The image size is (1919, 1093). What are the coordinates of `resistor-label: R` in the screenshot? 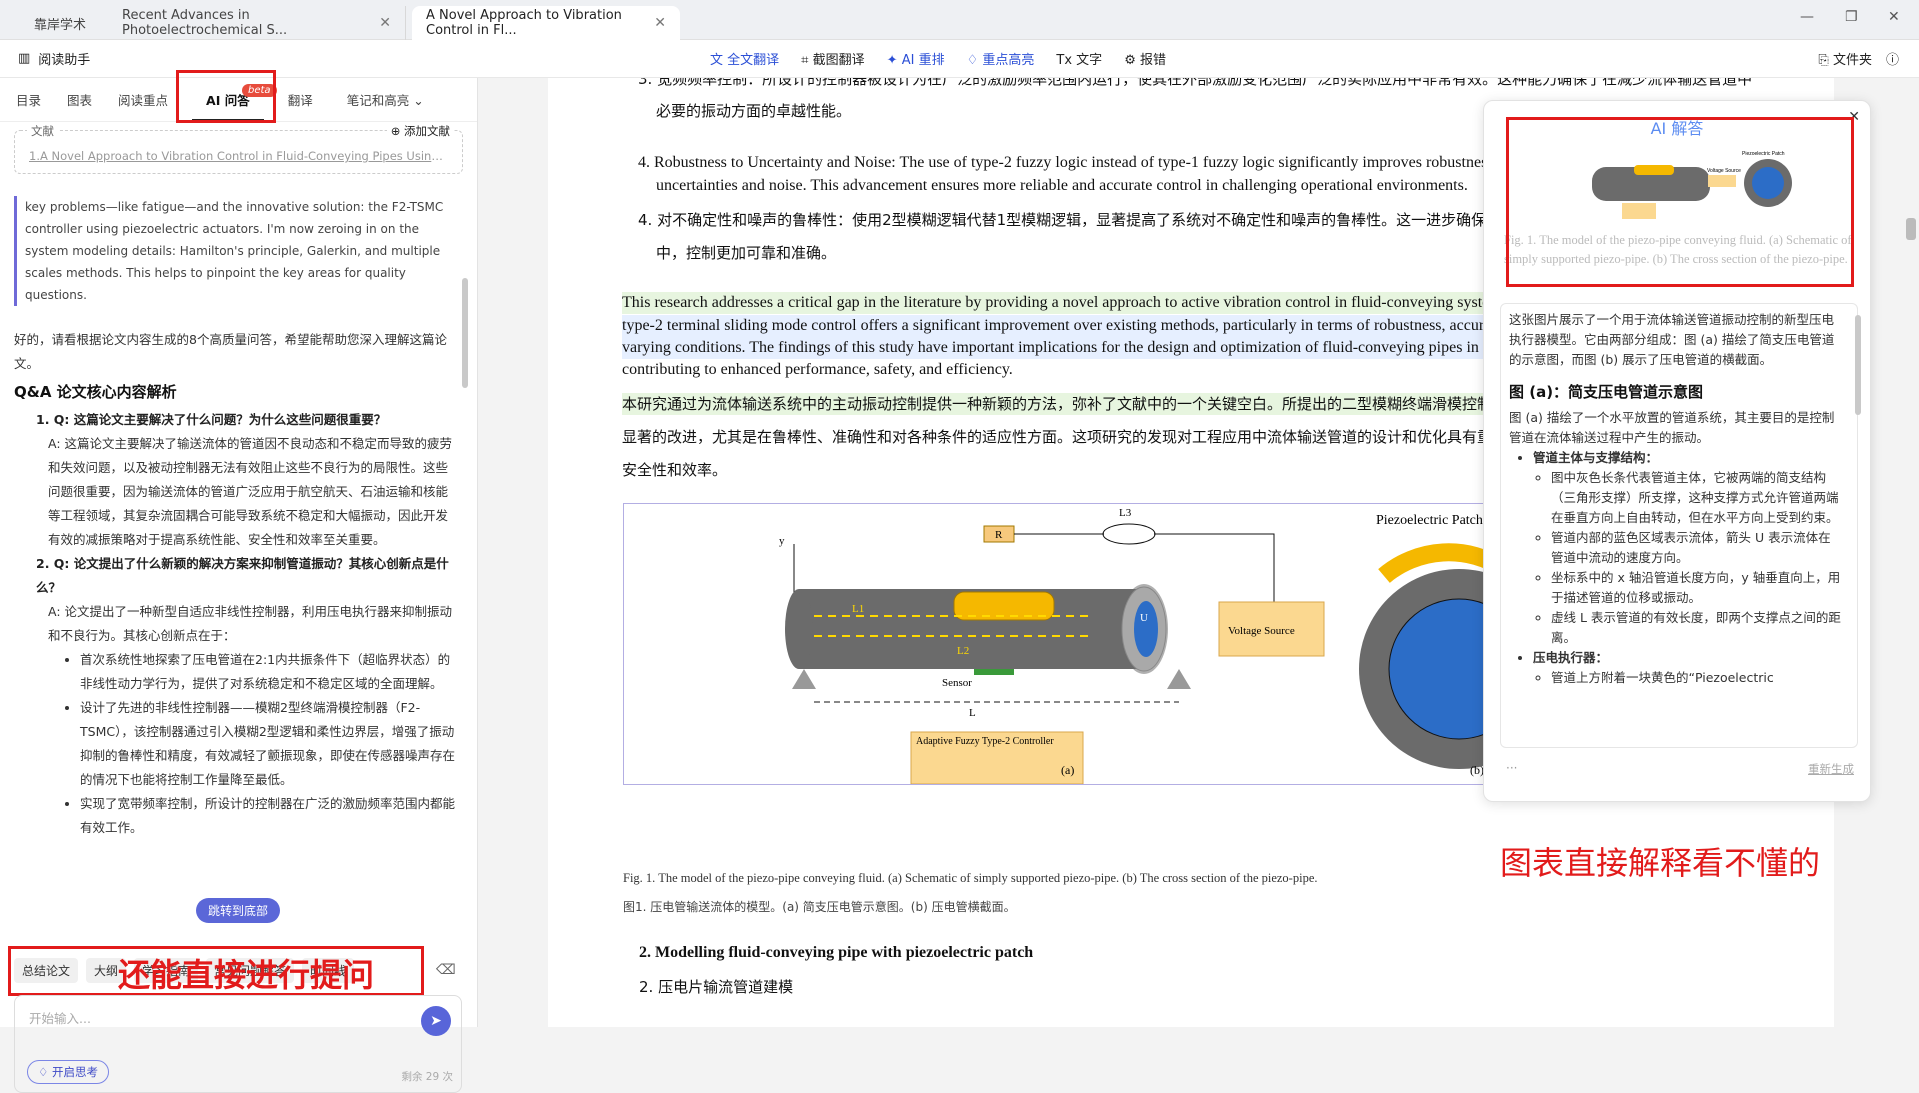 It's located at (999, 535).